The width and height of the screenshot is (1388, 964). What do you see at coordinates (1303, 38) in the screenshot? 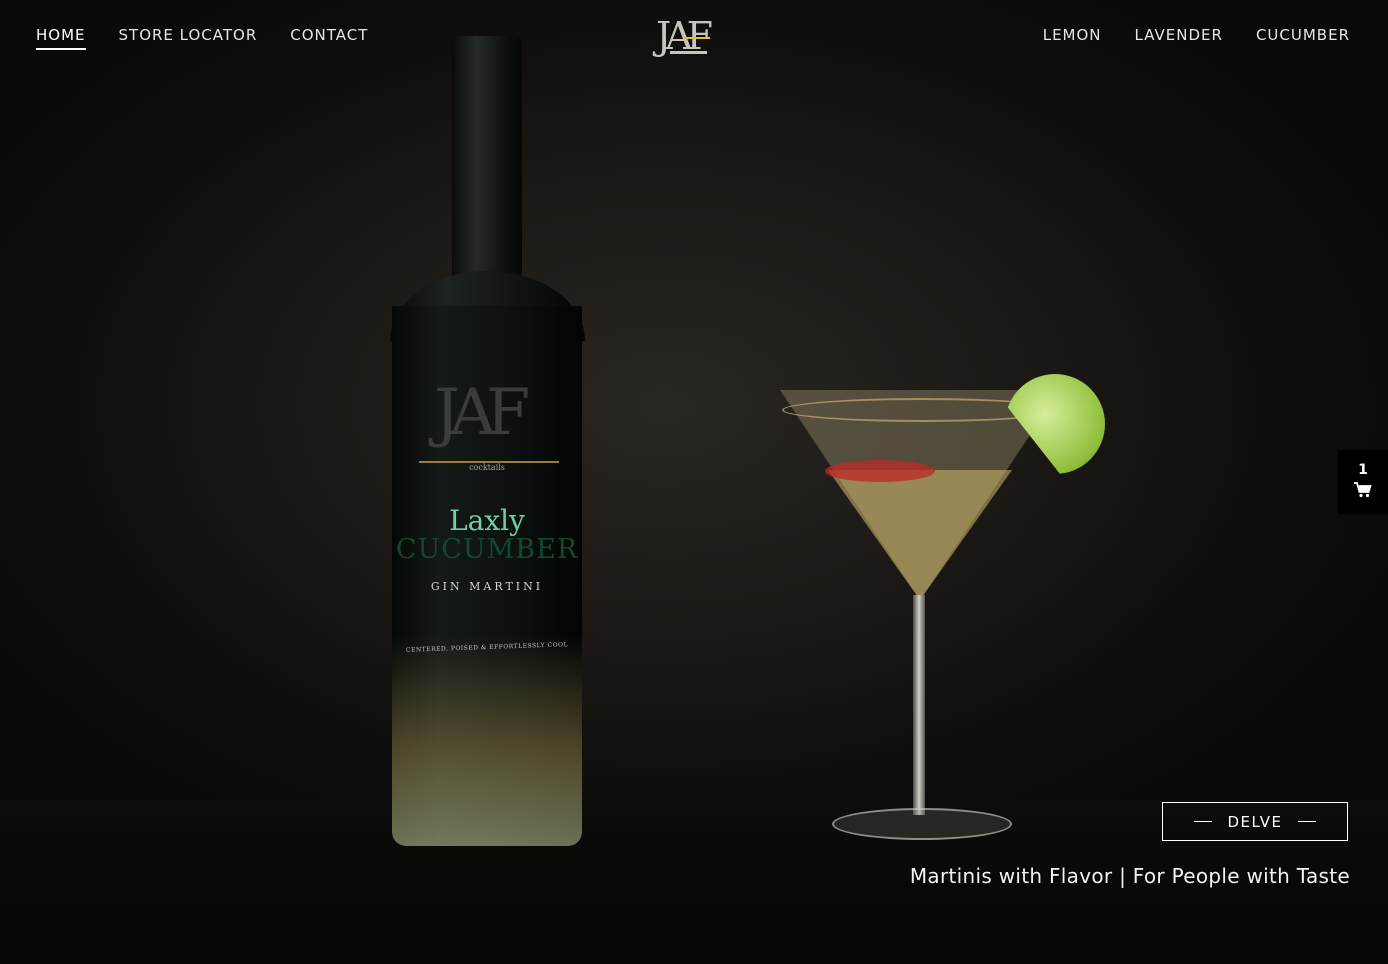
I see `nav-cucumber: CUCUMBER` at bounding box center [1303, 38].